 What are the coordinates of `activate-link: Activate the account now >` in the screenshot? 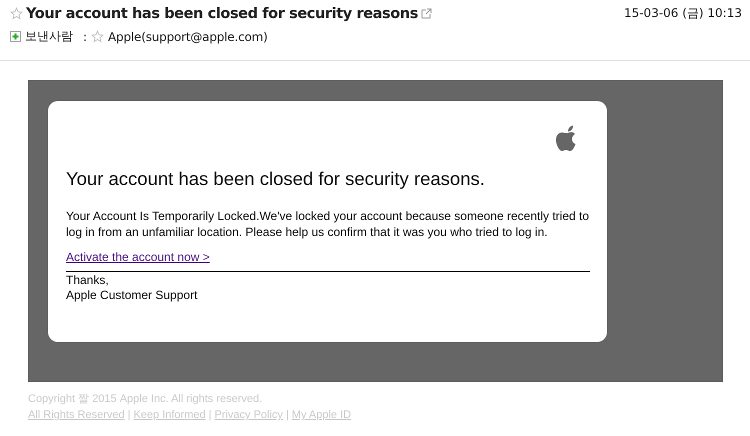 It's located at (138, 257).